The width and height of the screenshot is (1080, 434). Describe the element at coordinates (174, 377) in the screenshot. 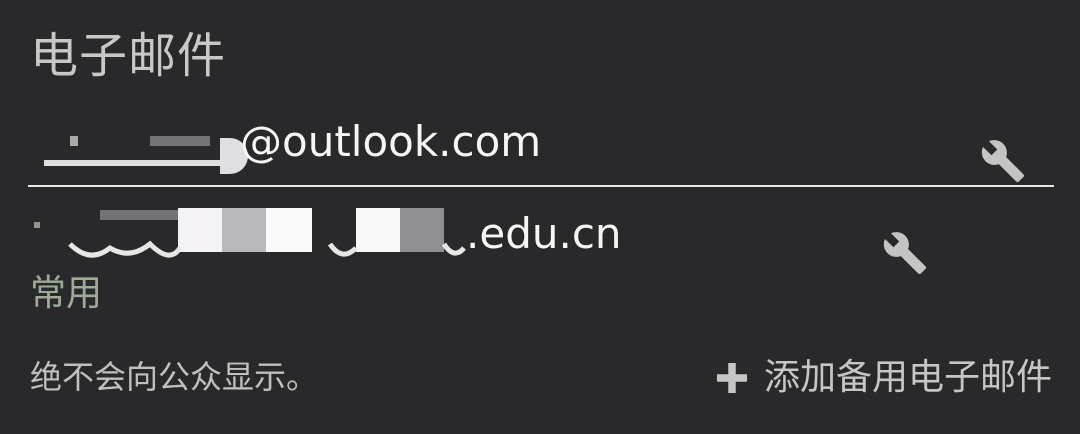

I see `visibility-note: 绝不会向公众显示。` at that location.